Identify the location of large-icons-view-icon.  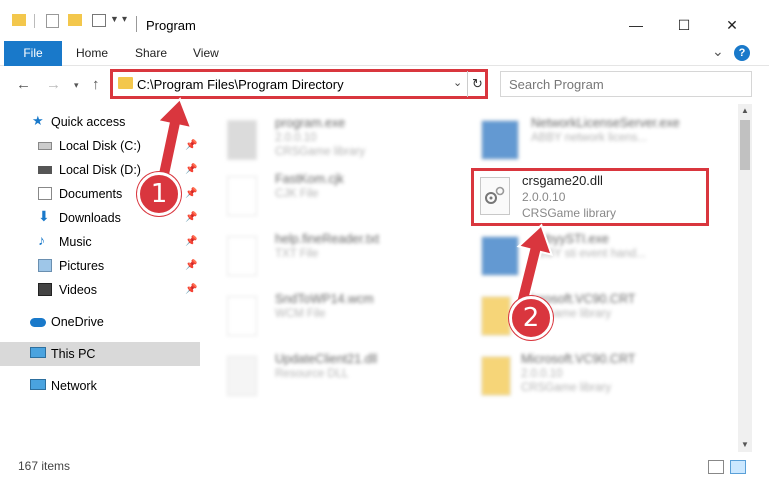
(738, 467).